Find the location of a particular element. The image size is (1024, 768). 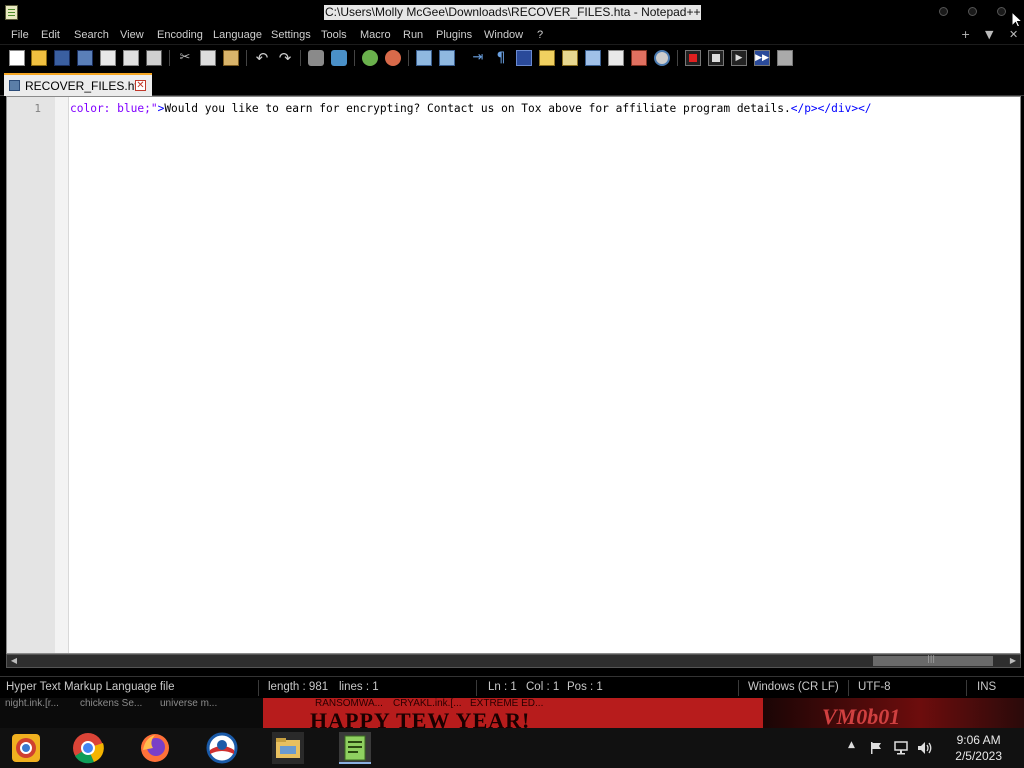

menu-view: View is located at coordinates (132, 35).